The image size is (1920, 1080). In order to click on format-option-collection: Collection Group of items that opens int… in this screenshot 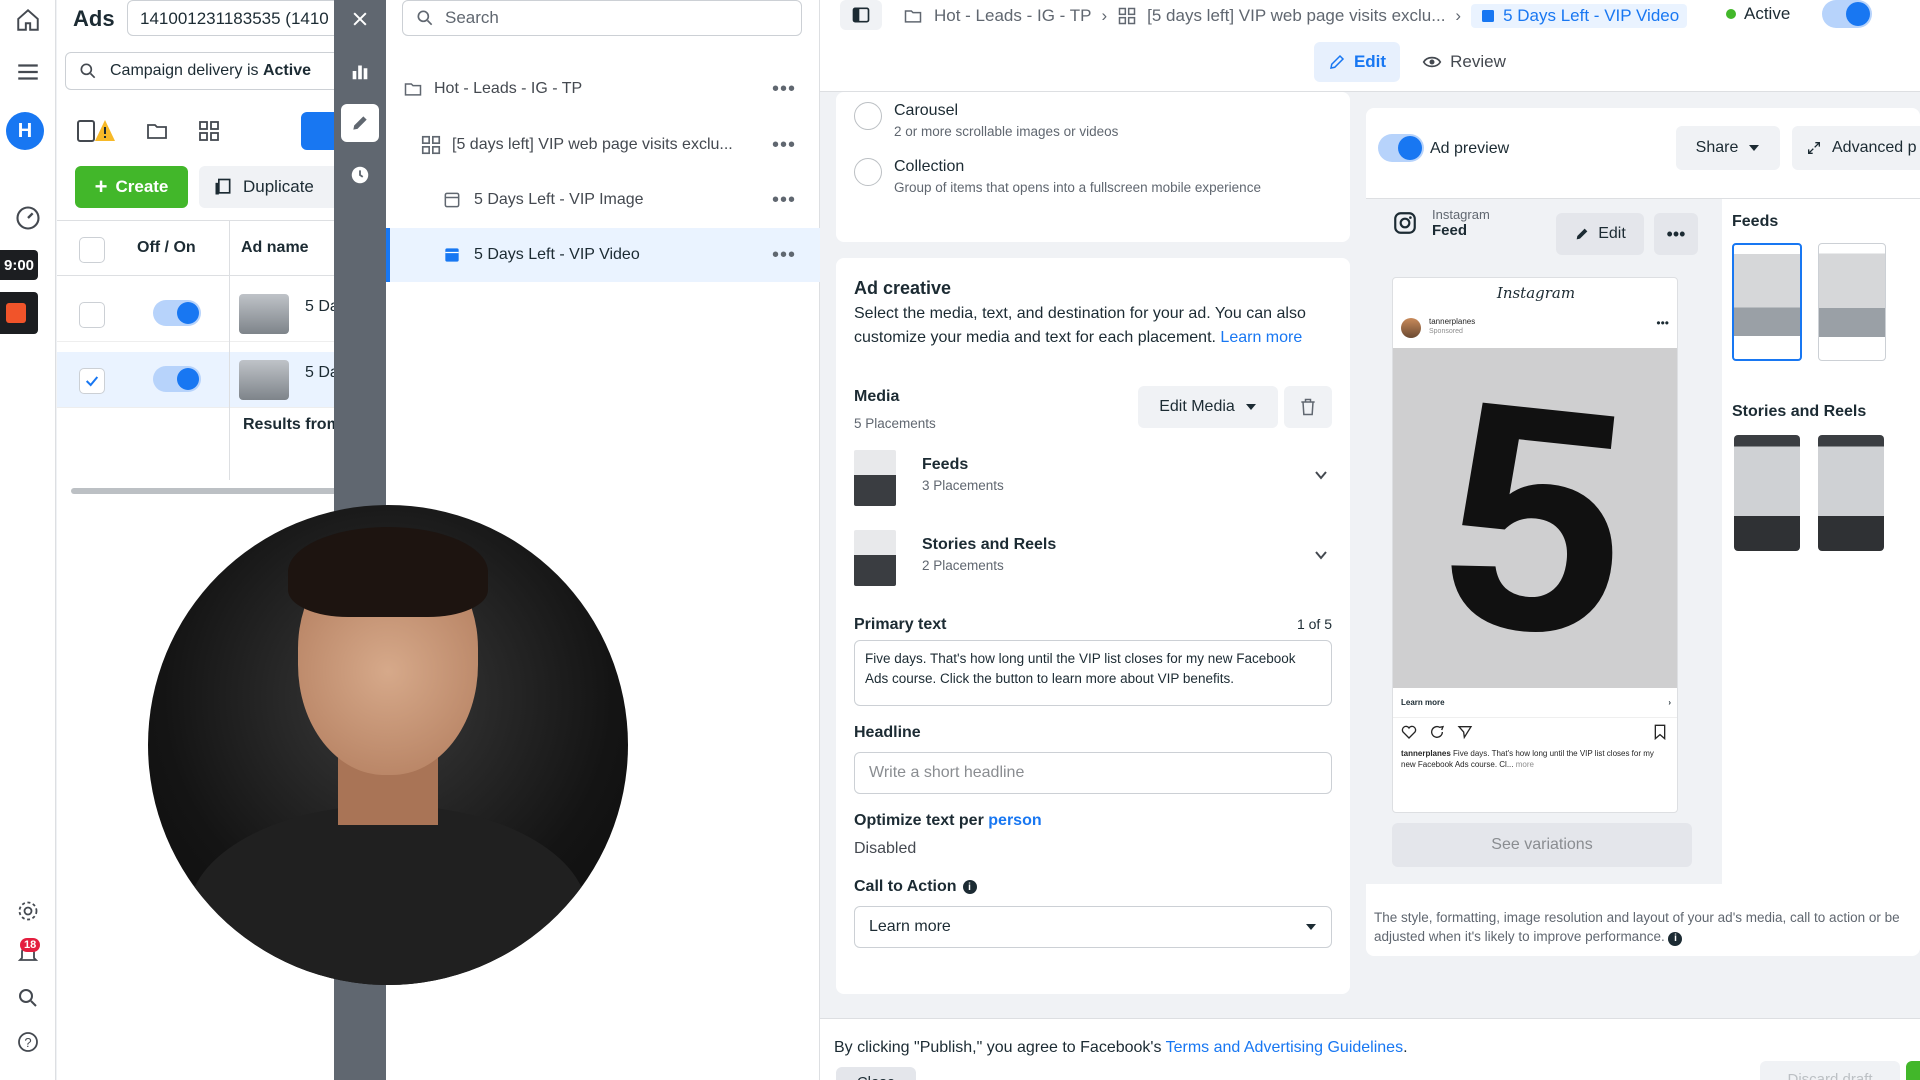, I will do `click(1057, 176)`.